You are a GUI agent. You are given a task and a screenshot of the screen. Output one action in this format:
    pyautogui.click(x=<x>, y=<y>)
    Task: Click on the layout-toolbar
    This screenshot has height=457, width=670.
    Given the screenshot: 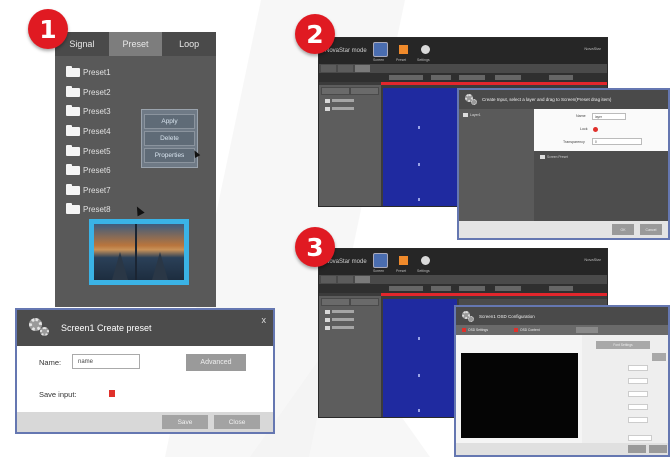 What is the action you would take?
    pyautogui.click(x=463, y=77)
    